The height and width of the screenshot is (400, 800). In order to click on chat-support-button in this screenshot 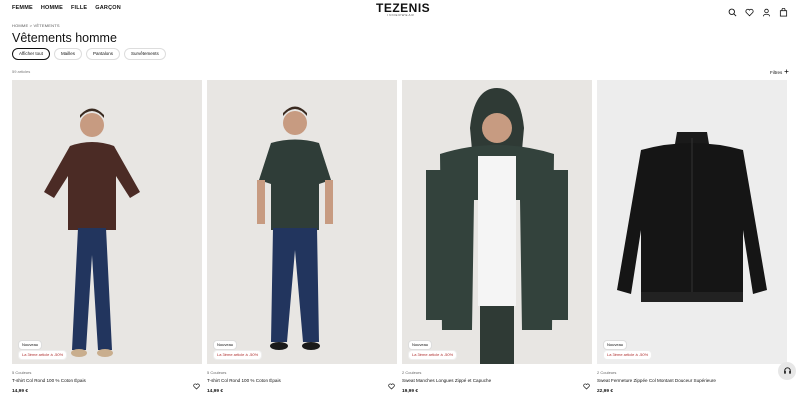, I will do `click(787, 371)`.